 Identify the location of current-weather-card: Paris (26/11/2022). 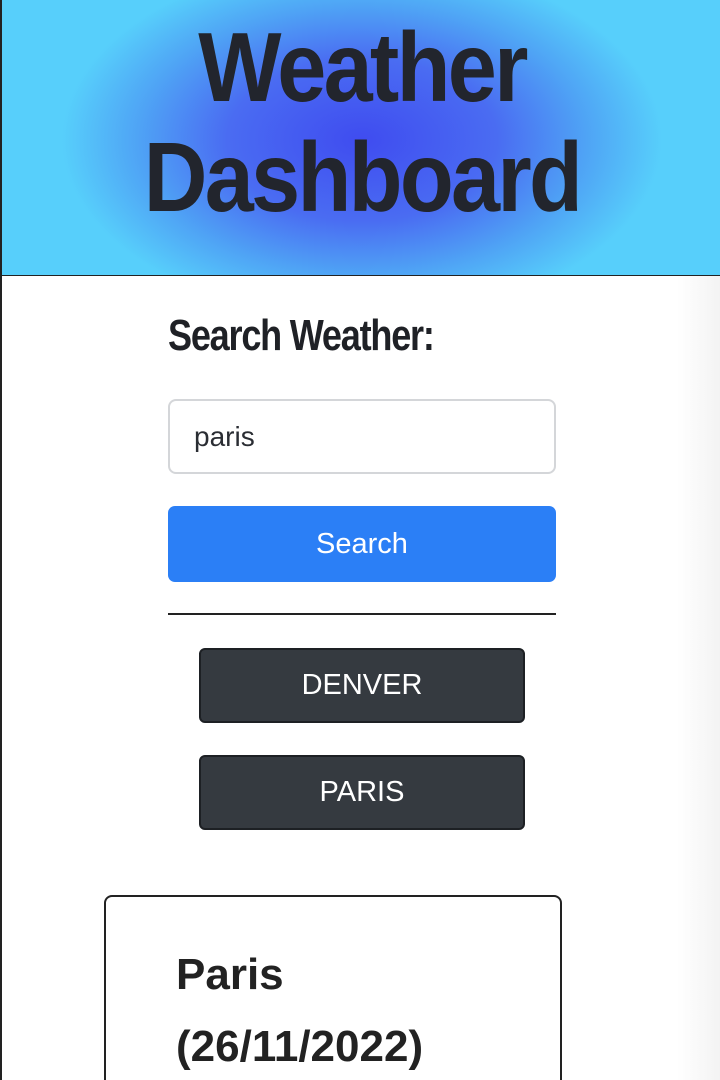
(333, 987).